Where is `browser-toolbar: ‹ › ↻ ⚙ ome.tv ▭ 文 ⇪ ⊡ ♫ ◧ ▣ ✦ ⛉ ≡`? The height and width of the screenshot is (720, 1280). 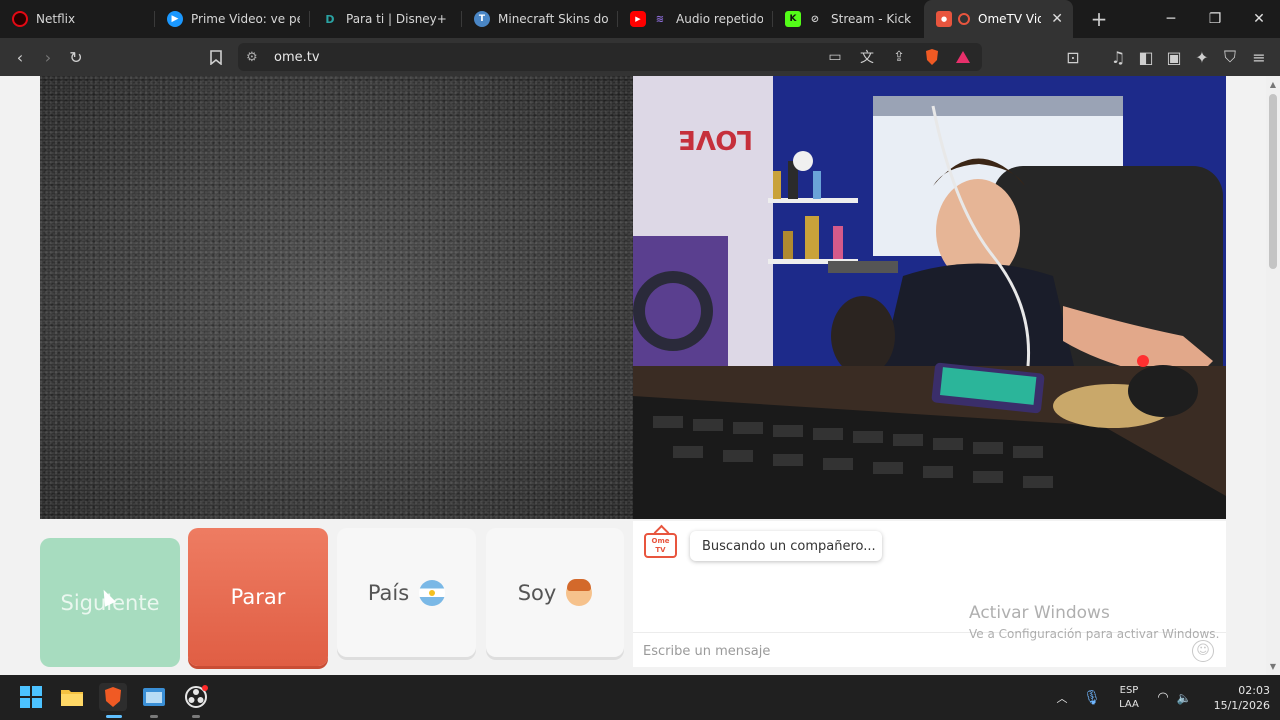
browser-toolbar: ‹ › ↻ ⚙ ome.tv ▭ 文 ⇪ ⊡ ♫ ◧ ▣ ✦ ⛉ ≡ is located at coordinates (640, 57).